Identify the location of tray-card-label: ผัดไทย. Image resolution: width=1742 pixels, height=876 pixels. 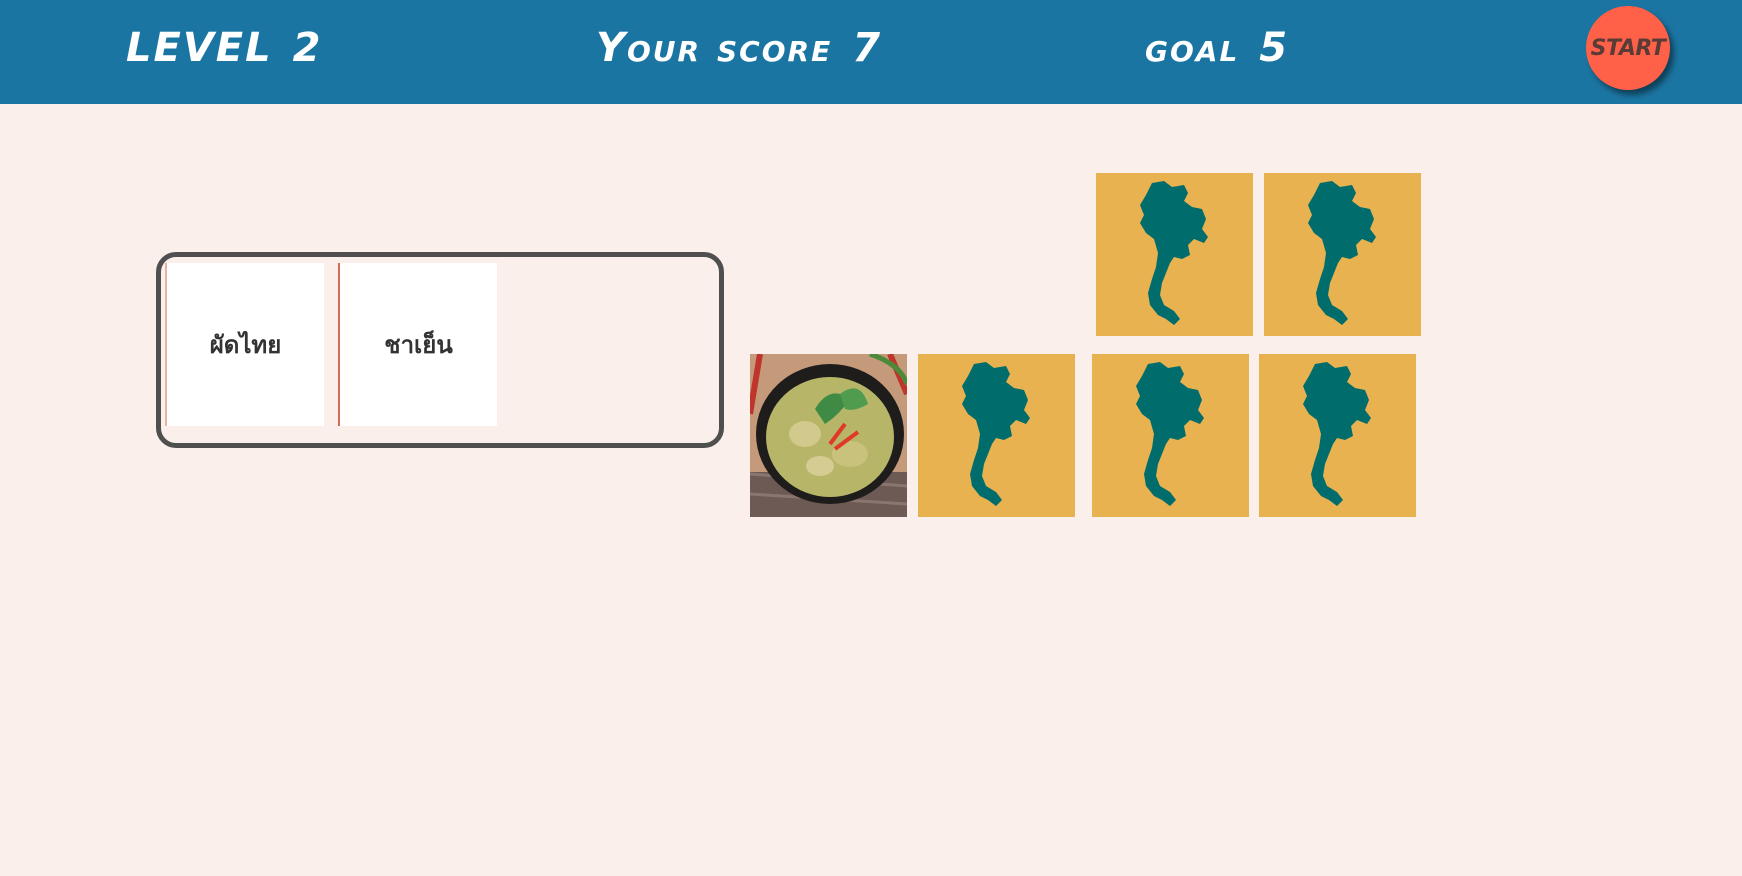
(245, 345).